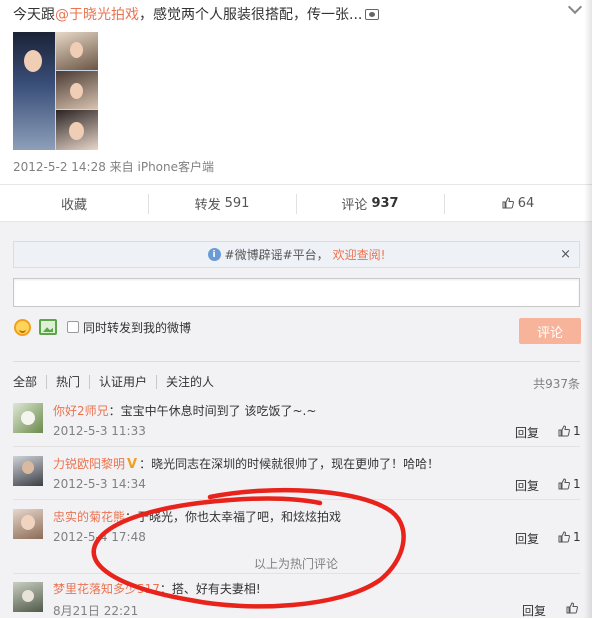 The height and width of the screenshot is (619, 592). What do you see at coordinates (296, 292) in the screenshot?
I see `comment-input` at bounding box center [296, 292].